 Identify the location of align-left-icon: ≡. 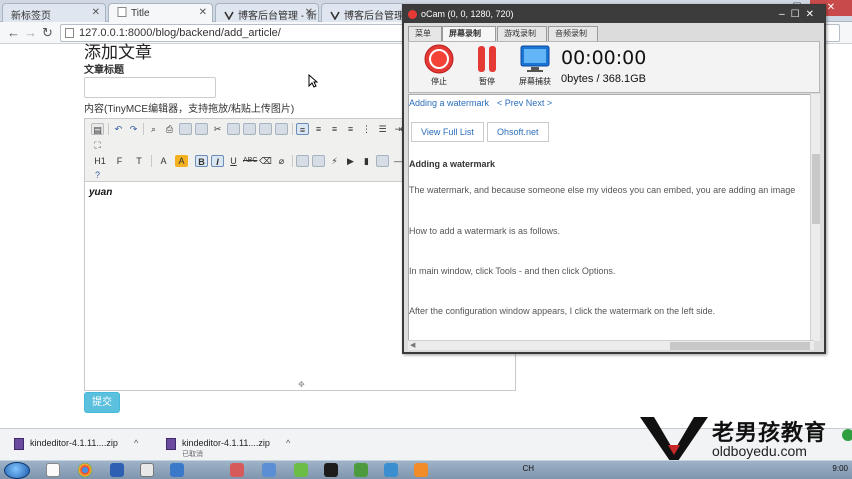
(302, 129).